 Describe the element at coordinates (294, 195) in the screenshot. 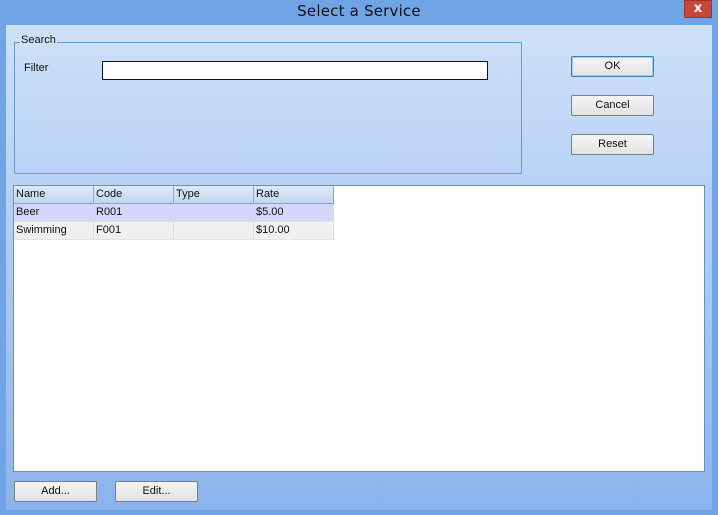

I see `column-header-rate: Rate` at that location.